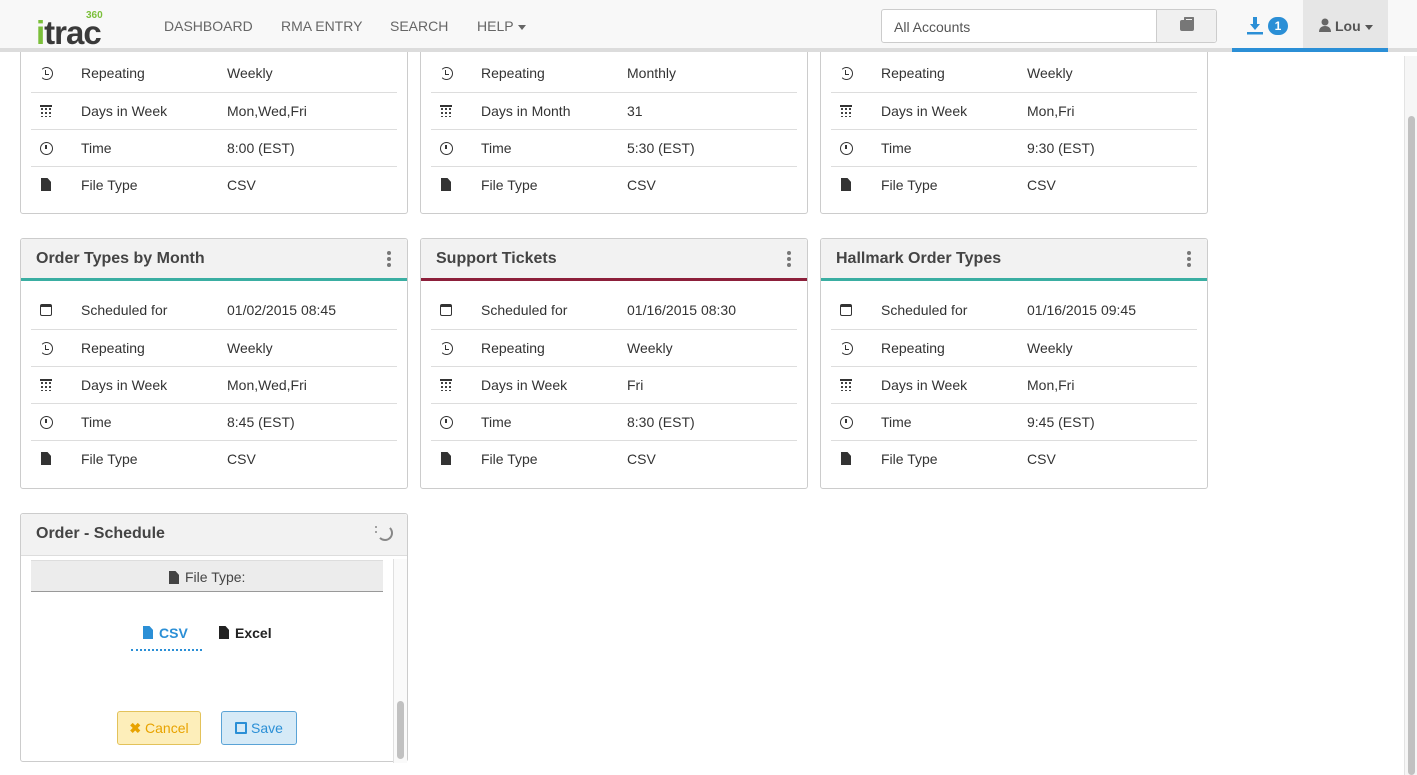 Image resolution: width=1417 pixels, height=775 pixels. Describe the element at coordinates (614, 260) in the screenshot. I see `card-header: Support Tickets` at that location.